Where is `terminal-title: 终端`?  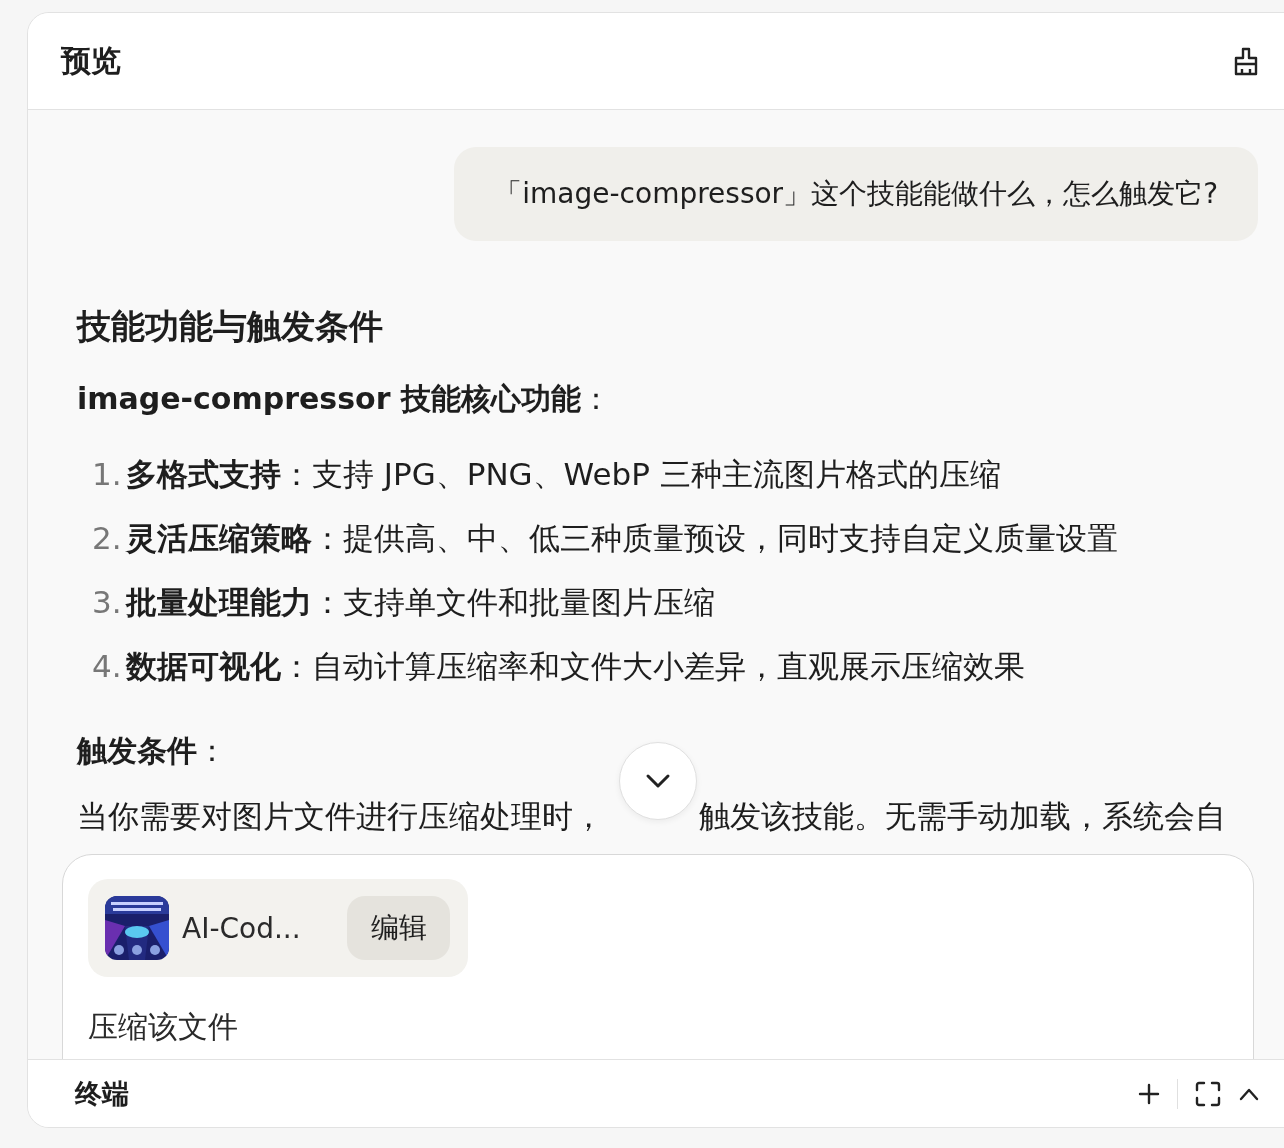
terminal-title: 终端 is located at coordinates (102, 1093).